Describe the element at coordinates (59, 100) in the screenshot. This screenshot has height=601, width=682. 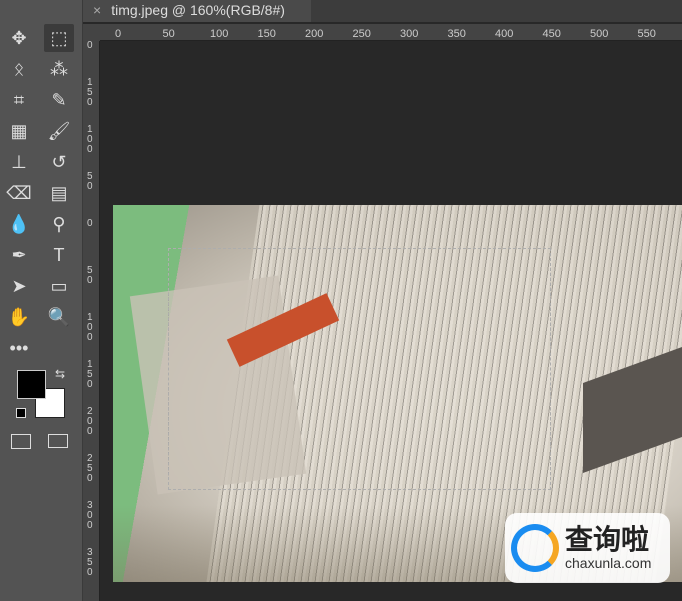
I see `eyedropper-tool: ✎` at that location.